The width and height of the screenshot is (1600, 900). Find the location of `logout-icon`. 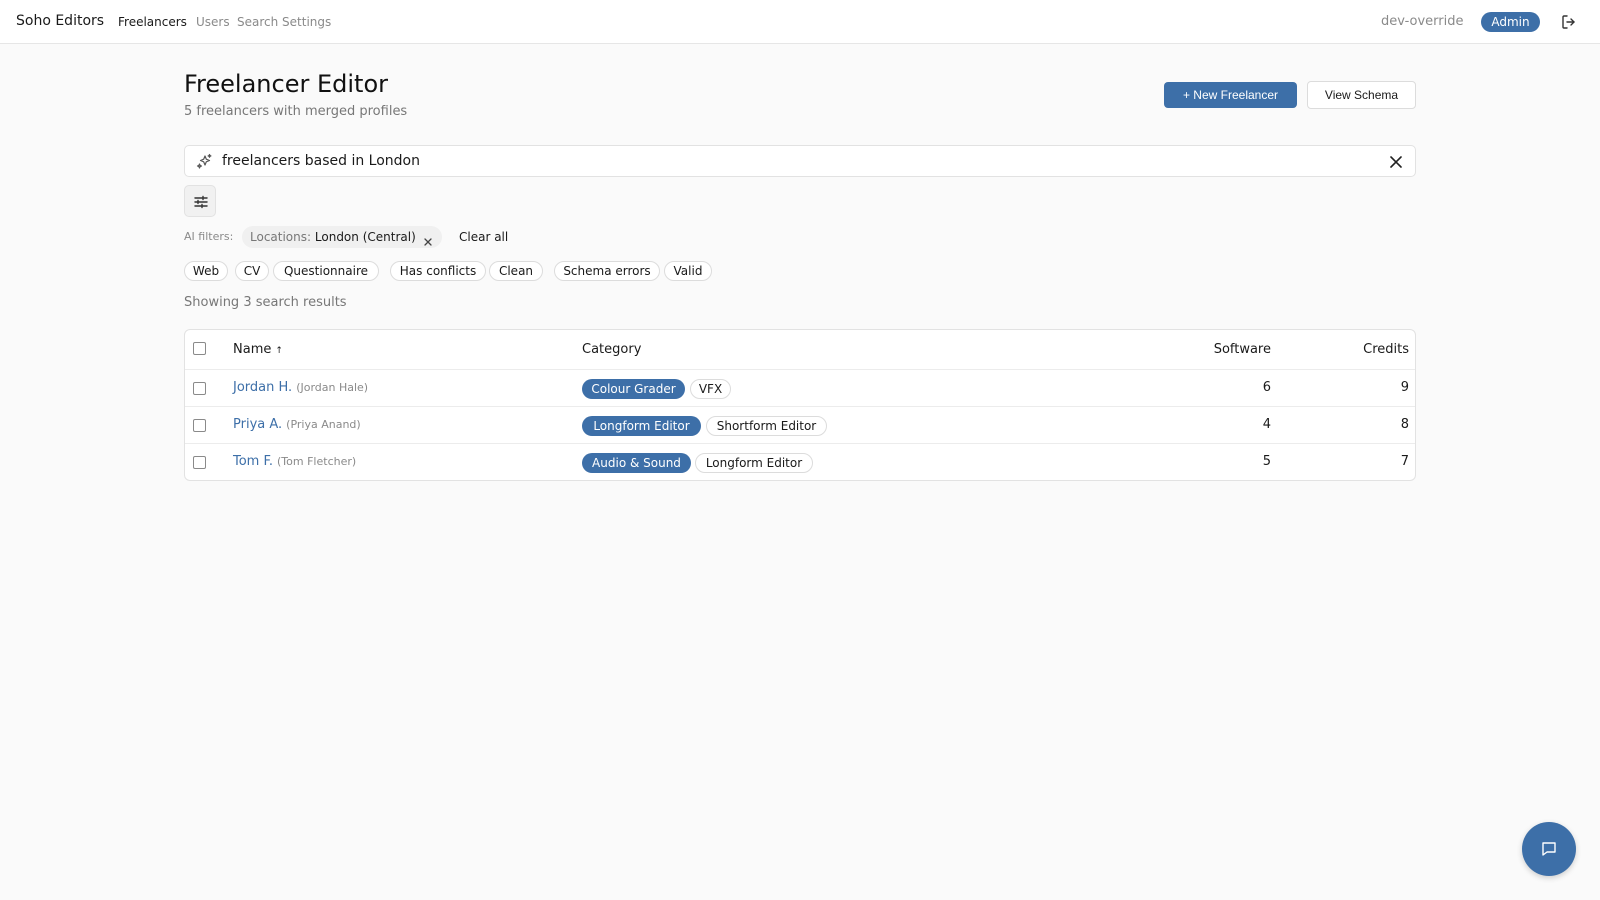

logout-icon is located at coordinates (1569, 22).